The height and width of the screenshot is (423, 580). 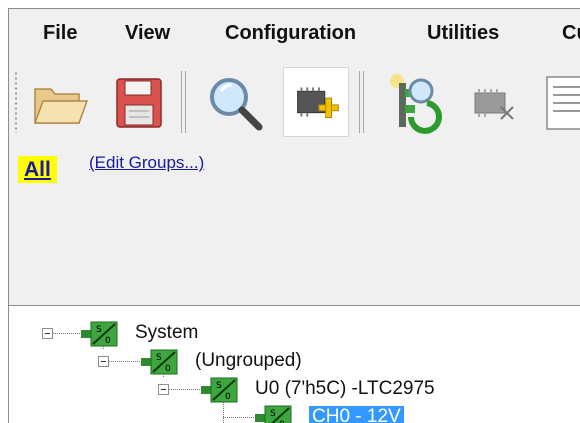 I want to click on menu-bar: File View Configuration Utilities Cu, so click(x=294, y=36).